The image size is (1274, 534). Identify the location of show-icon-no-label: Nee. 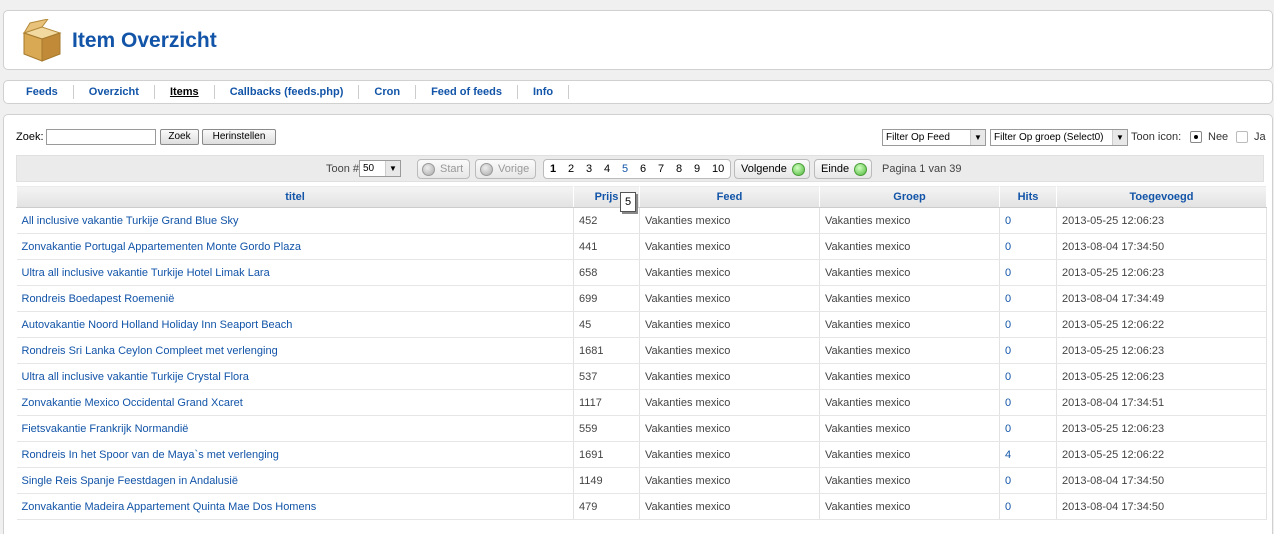
(1218, 137).